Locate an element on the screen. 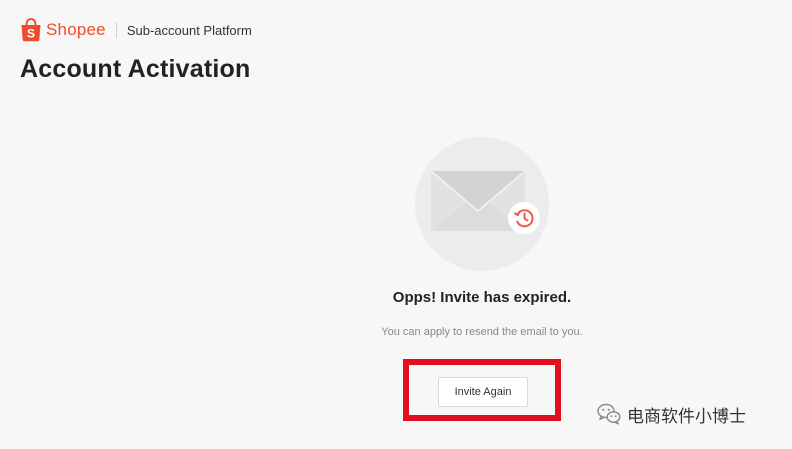 The image size is (792, 449). clock-badge is located at coordinates (524, 218).